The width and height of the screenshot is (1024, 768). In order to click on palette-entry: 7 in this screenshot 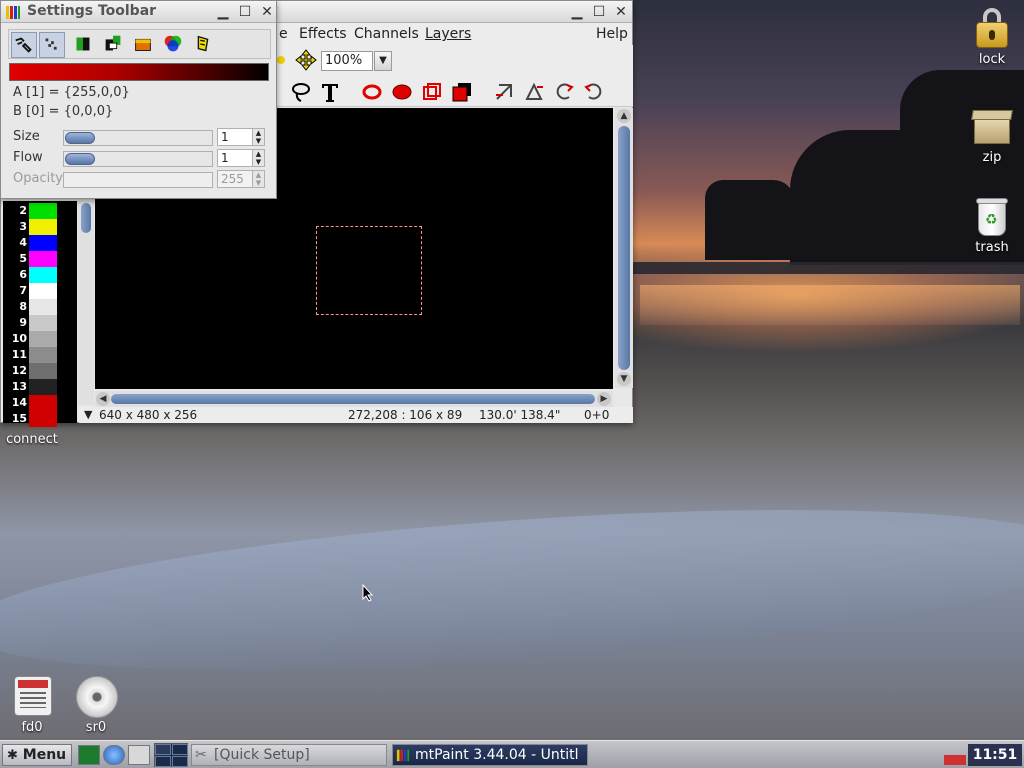, I will do `click(40, 291)`.